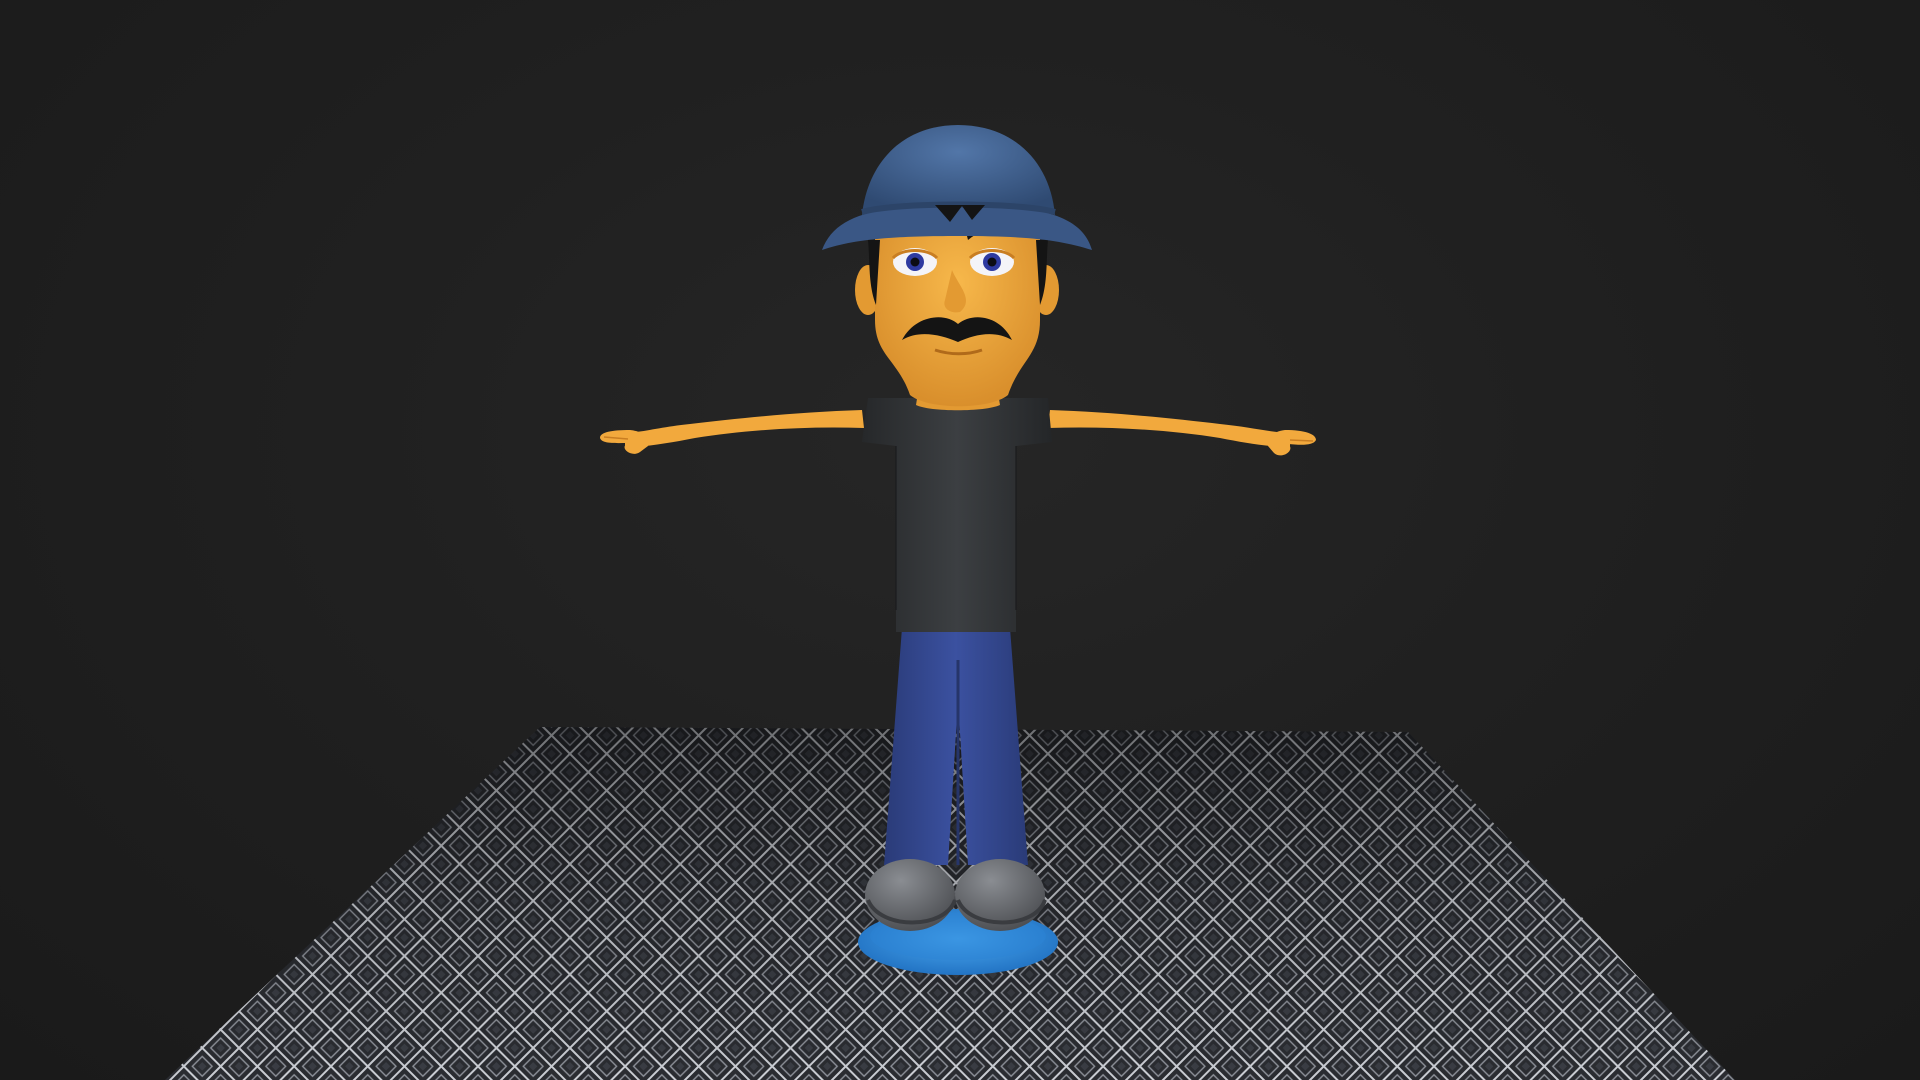  What do you see at coordinates (957, 515) in the screenshot?
I see `shirt` at bounding box center [957, 515].